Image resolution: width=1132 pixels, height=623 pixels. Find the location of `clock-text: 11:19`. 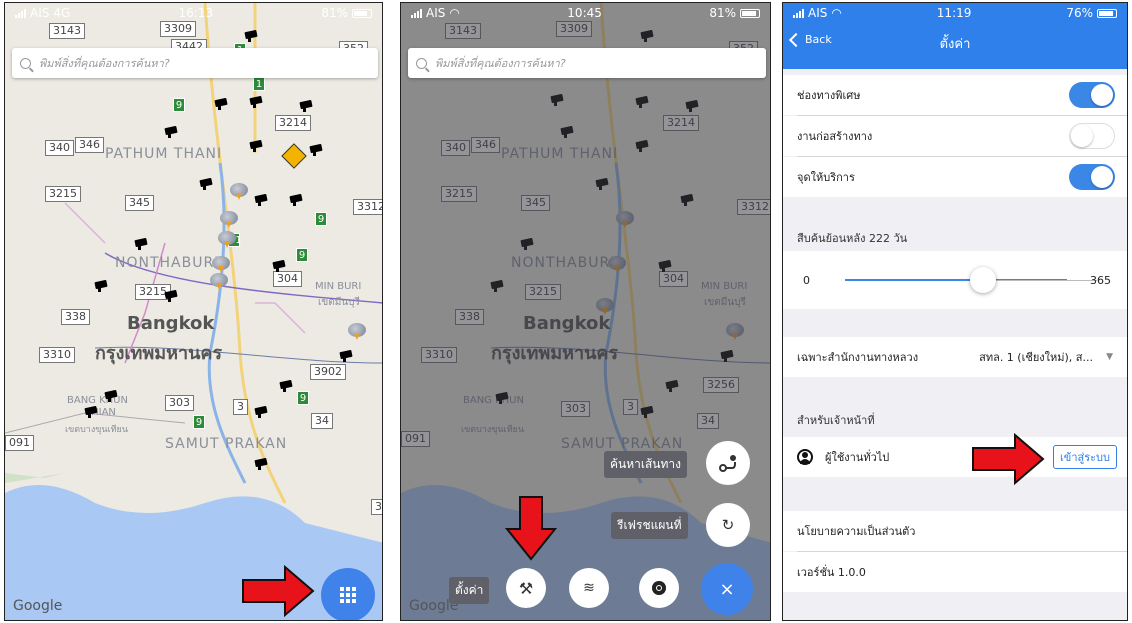

clock-text: 11:19 is located at coordinates (954, 13).